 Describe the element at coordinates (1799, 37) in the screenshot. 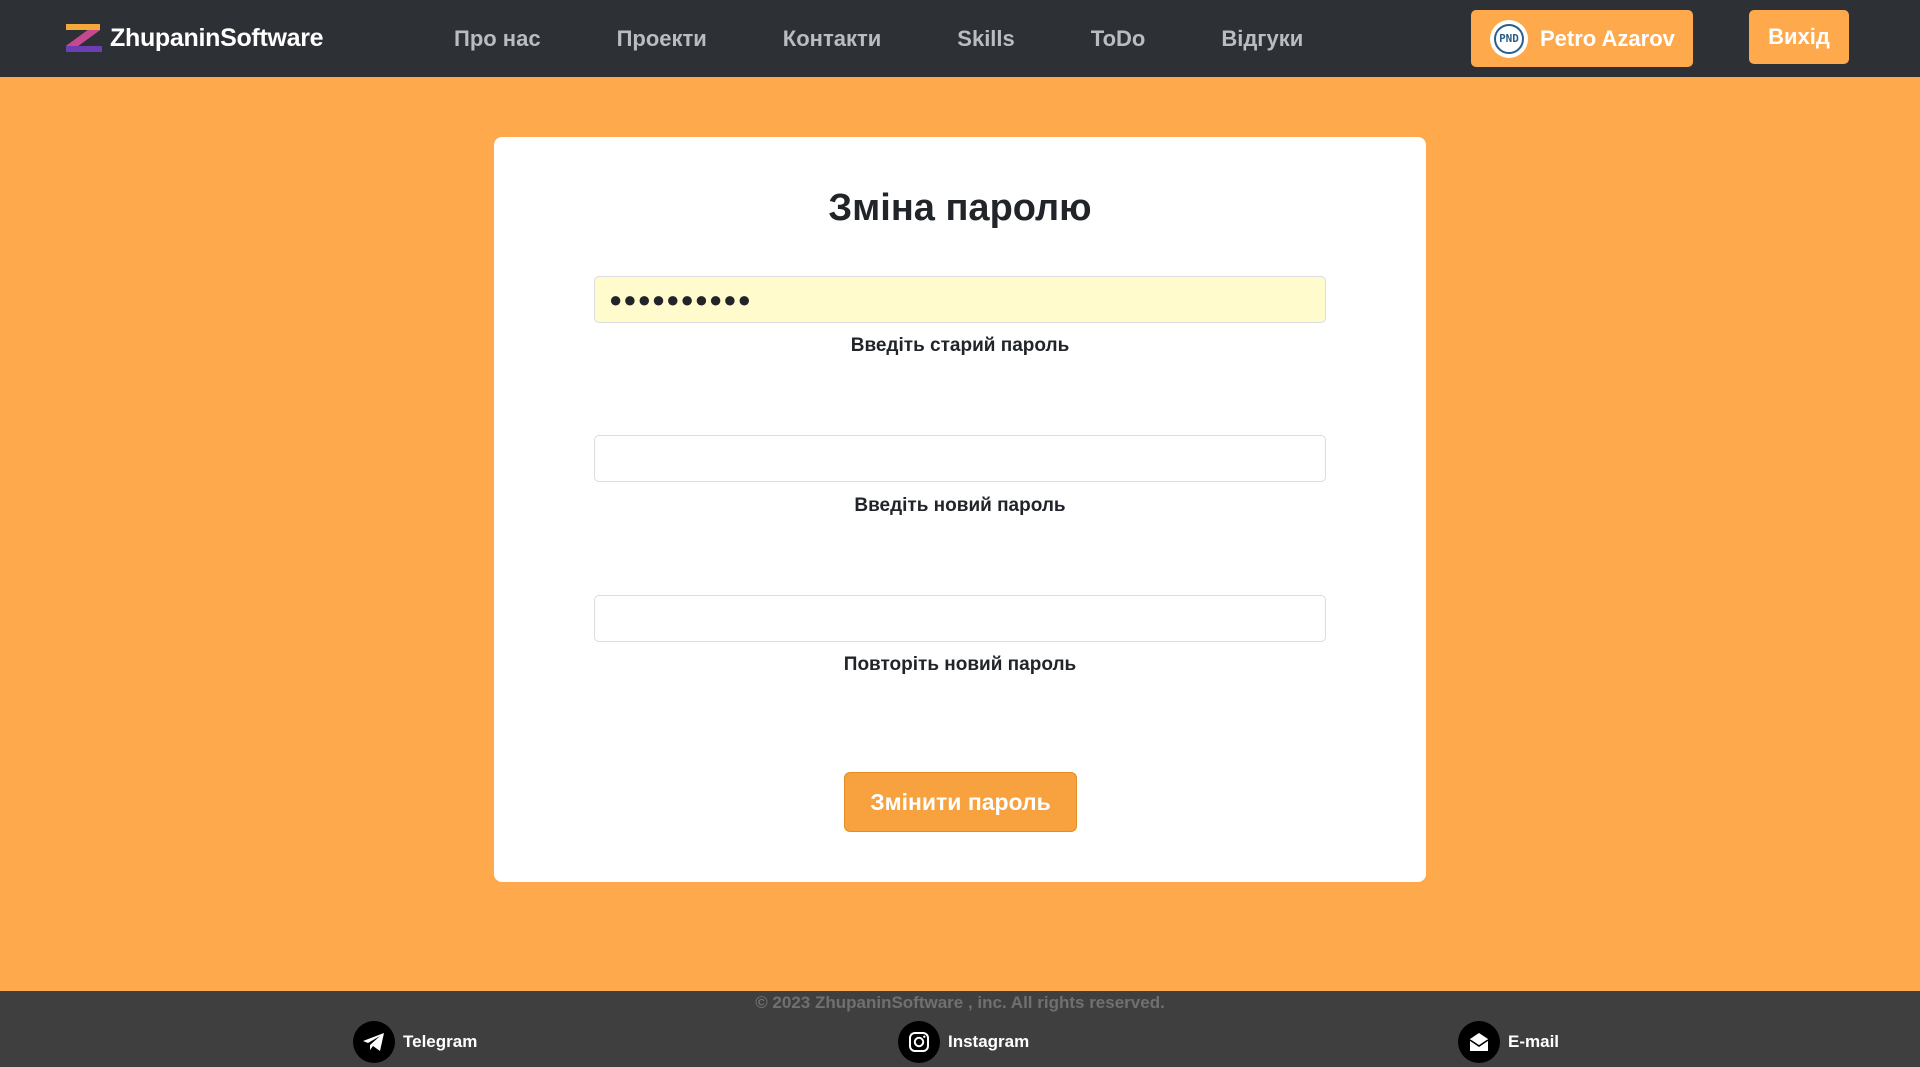

I see `logout-button: Вихід` at that location.